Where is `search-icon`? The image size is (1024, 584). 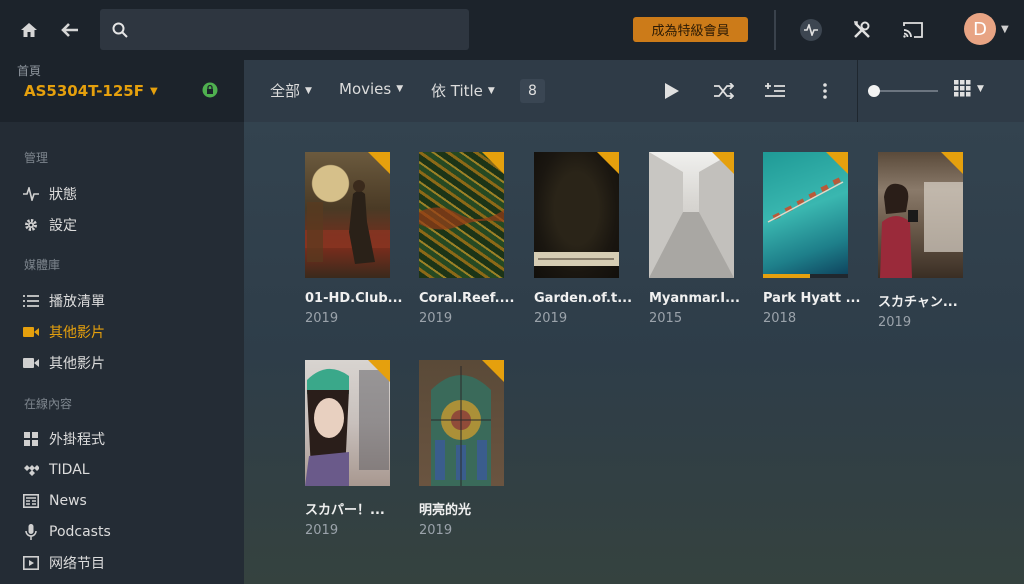 search-icon is located at coordinates (120, 30).